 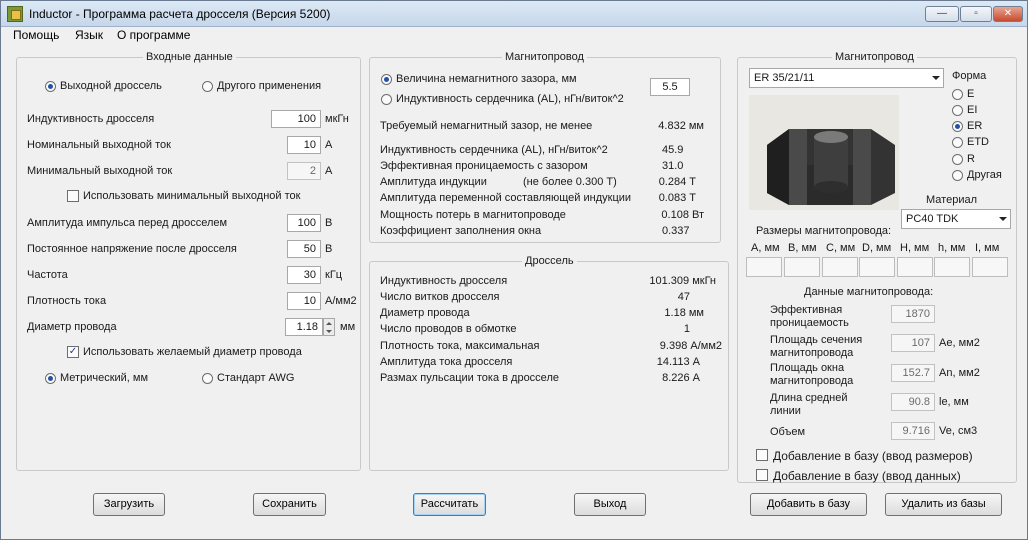 I want to click on wire-diameter-spinner, so click(x=329, y=327).